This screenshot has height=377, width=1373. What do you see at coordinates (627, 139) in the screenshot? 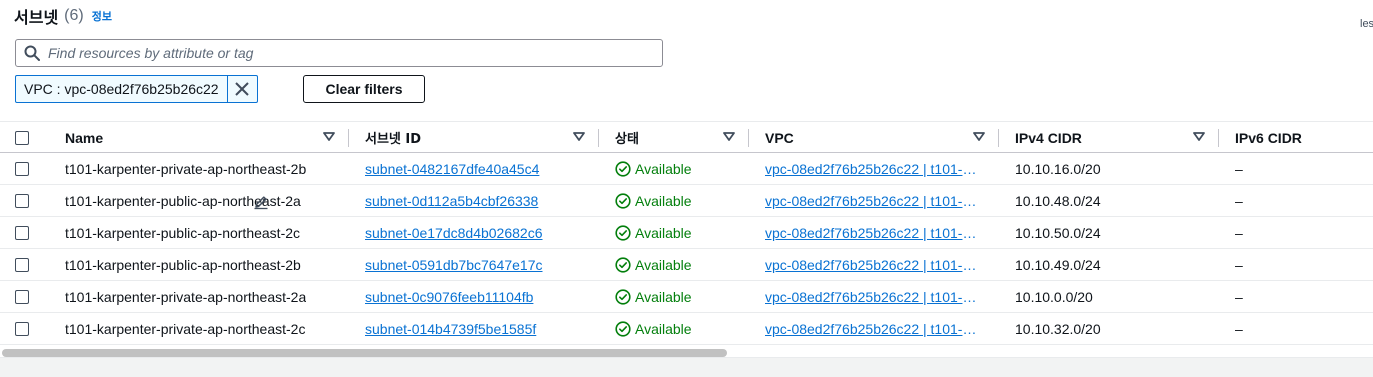
I see `column-header-label: 상태` at bounding box center [627, 139].